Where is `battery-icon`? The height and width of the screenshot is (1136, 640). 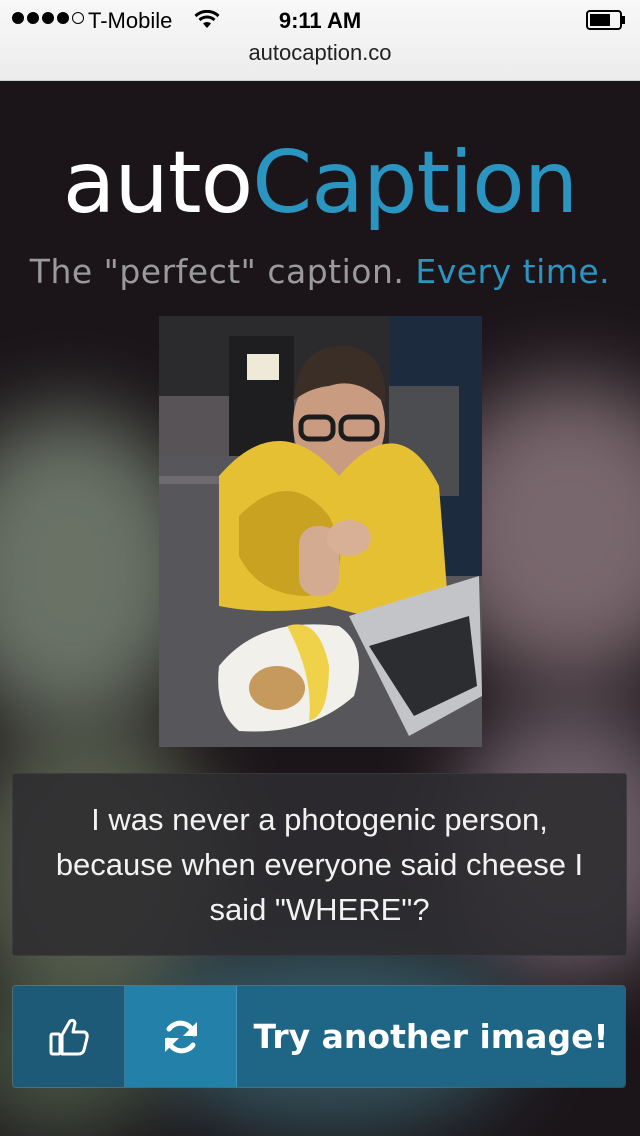
battery-icon is located at coordinates (605, 20).